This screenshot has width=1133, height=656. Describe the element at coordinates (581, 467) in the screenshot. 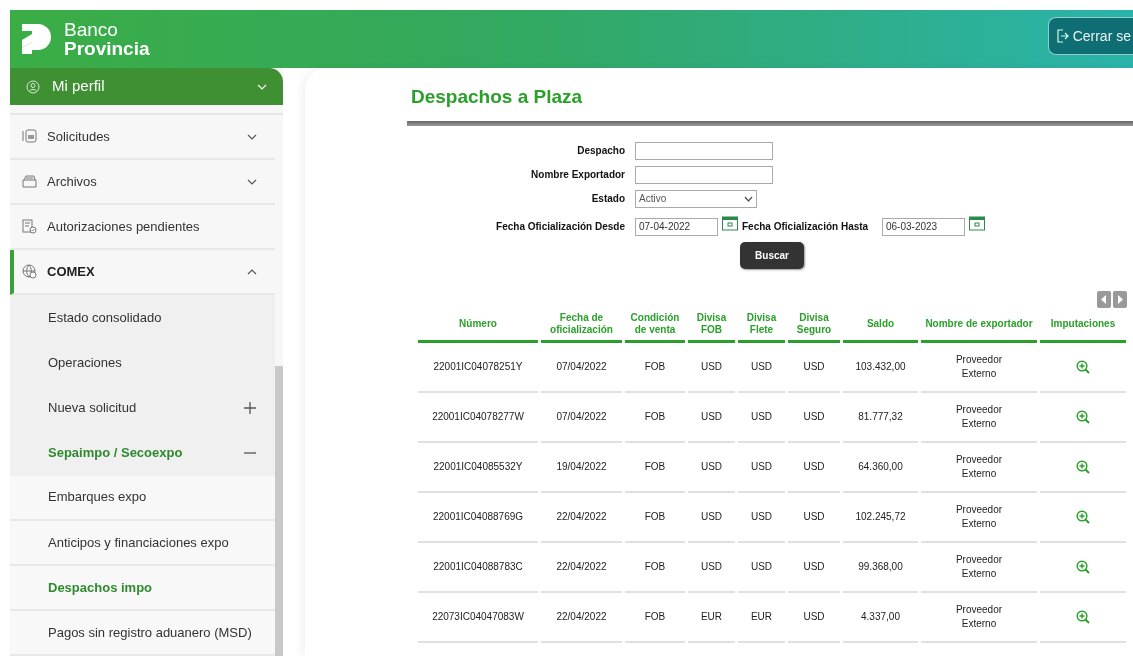

I see `table-cell: 19/04/2022` at that location.